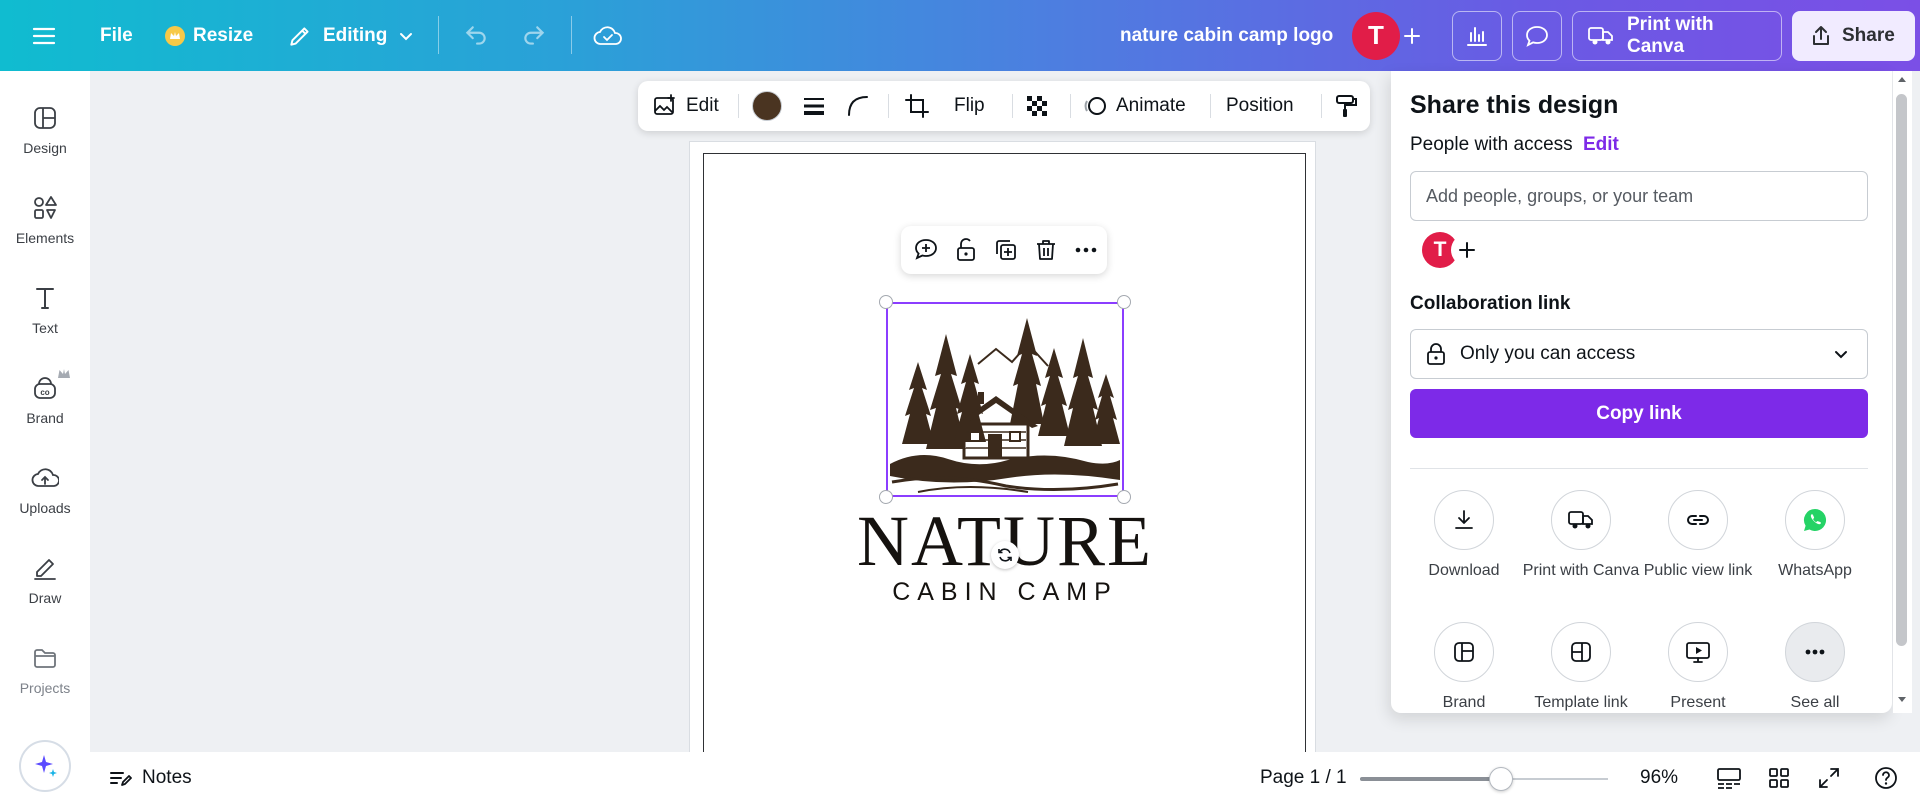 This screenshot has width=1920, height=804. I want to click on menu-button, so click(44, 35).